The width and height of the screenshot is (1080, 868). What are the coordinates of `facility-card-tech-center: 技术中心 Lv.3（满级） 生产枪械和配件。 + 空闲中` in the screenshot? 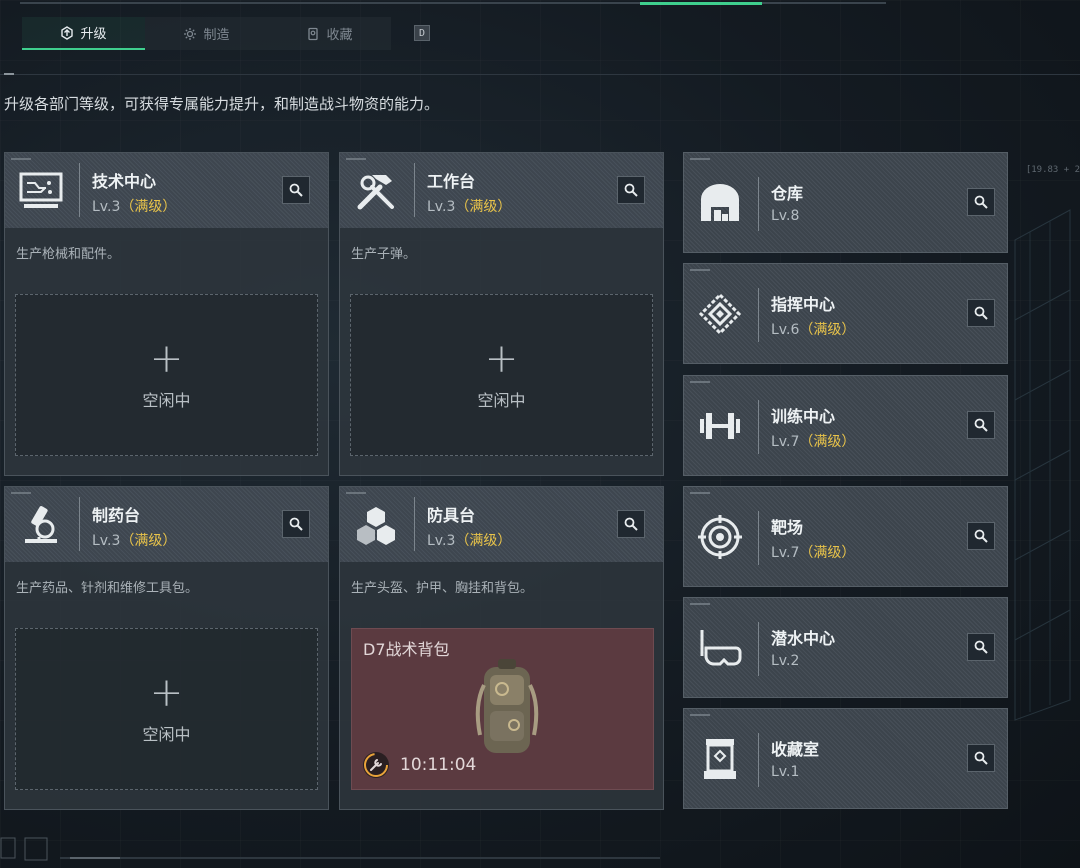 It's located at (166, 314).